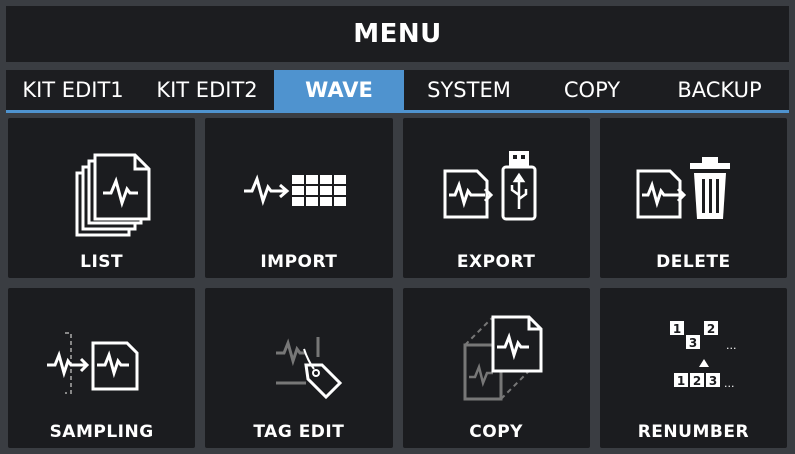 The height and width of the screenshot is (454, 795). What do you see at coordinates (102, 262) in the screenshot?
I see `tile-label: LIST` at bounding box center [102, 262].